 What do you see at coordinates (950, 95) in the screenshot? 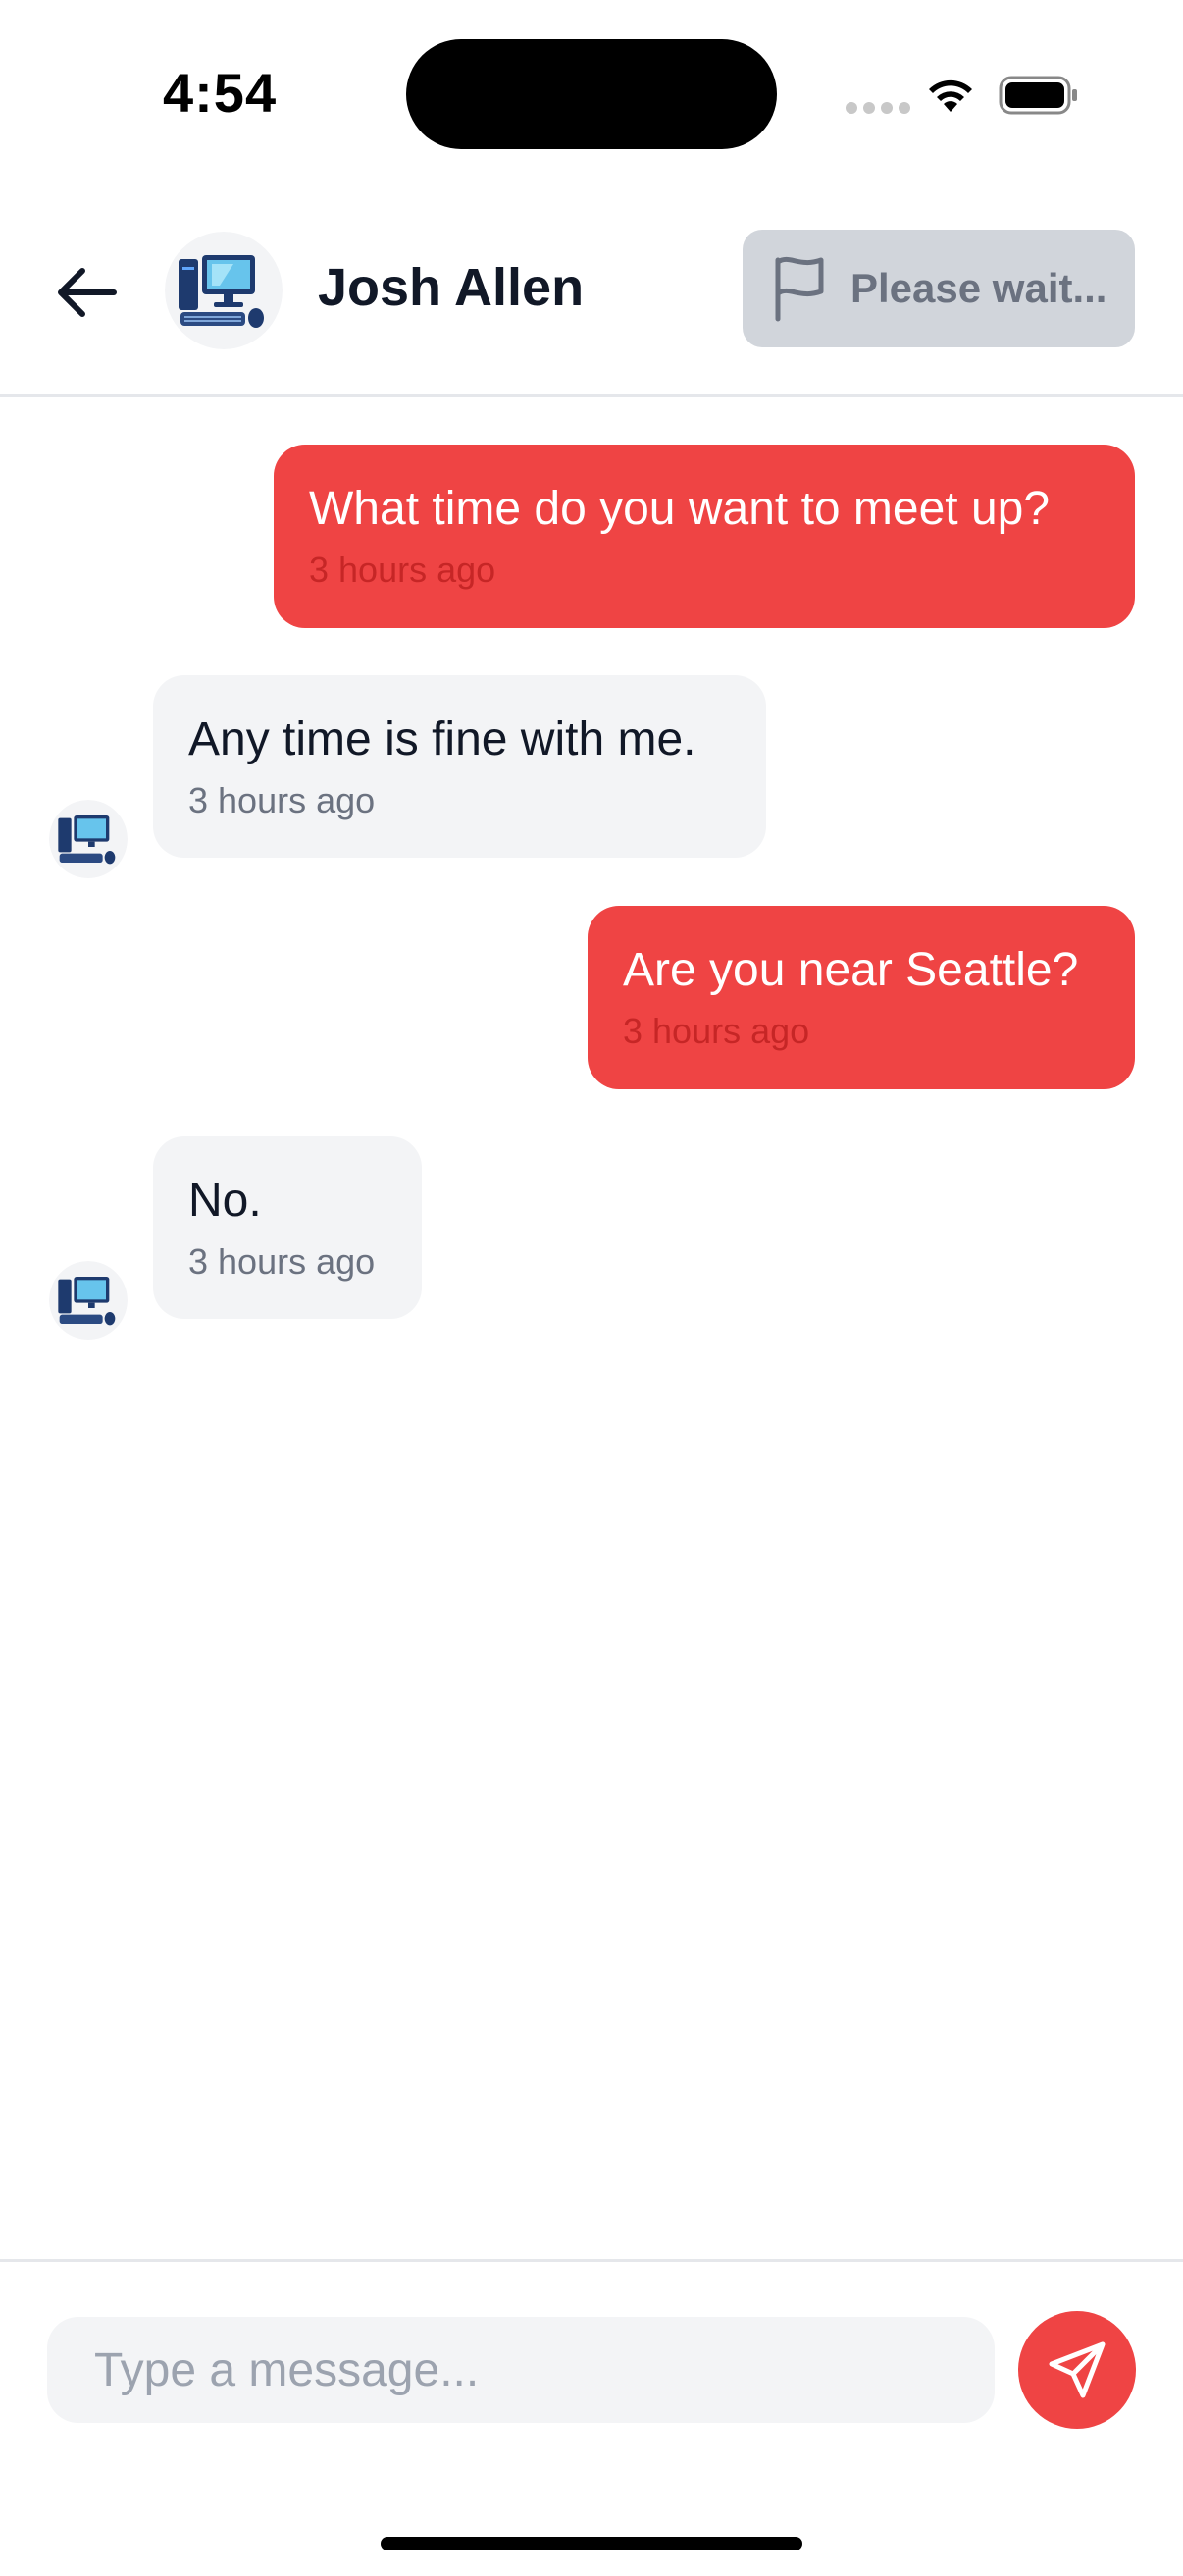
I see `wifi-icon` at bounding box center [950, 95].